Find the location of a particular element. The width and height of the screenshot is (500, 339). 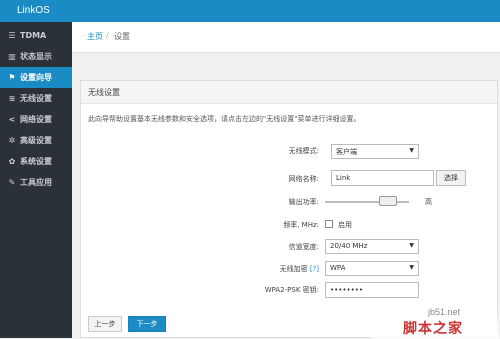

security-select-value: WPA is located at coordinates (338, 268).